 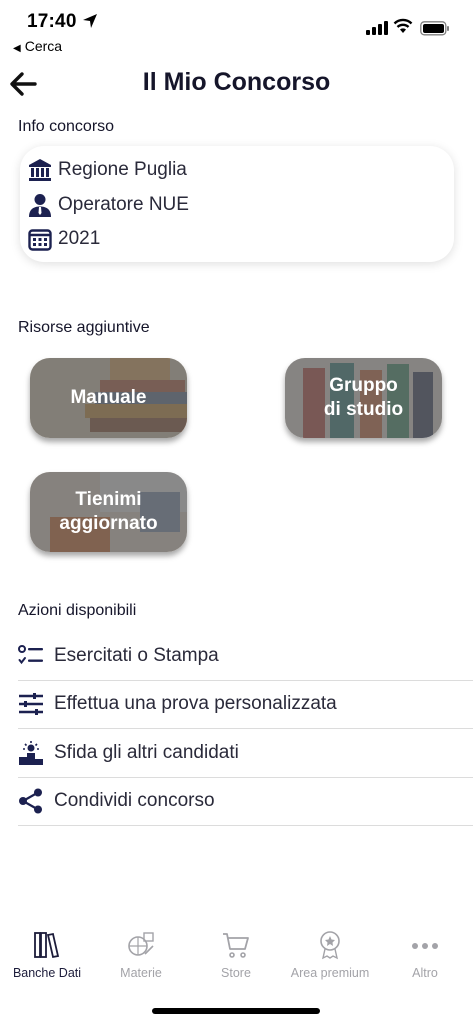 I want to click on books-icon, so click(x=47, y=945).